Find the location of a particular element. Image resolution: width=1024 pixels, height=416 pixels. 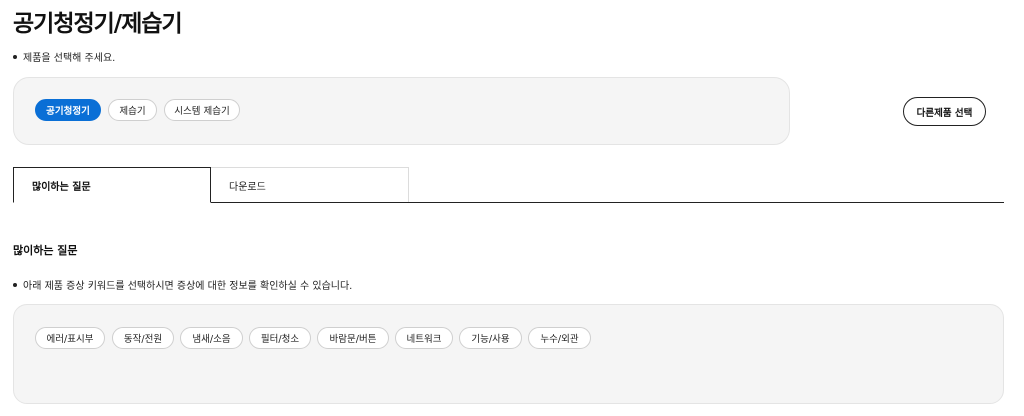

keyword-chip-filter-cleaning: 필터/청소 is located at coordinates (280, 338).